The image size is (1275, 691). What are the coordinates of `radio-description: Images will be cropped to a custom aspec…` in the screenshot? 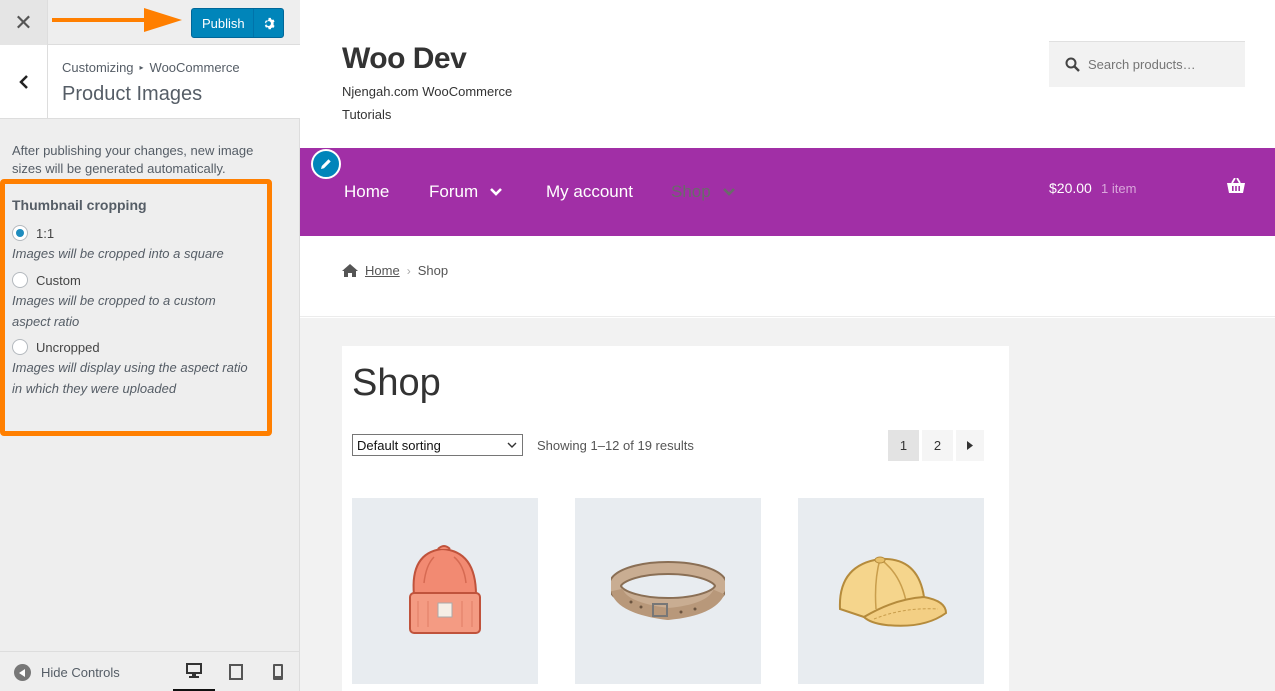 It's located at (114, 311).